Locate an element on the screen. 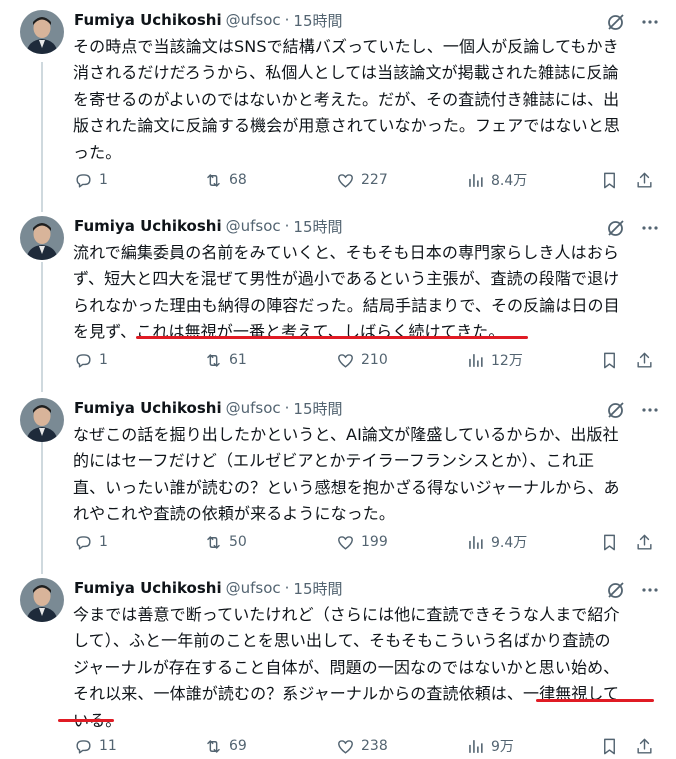 This screenshot has width=676, height=759. action-bar: 1 68 227 8.4万 is located at coordinates (368, 180).